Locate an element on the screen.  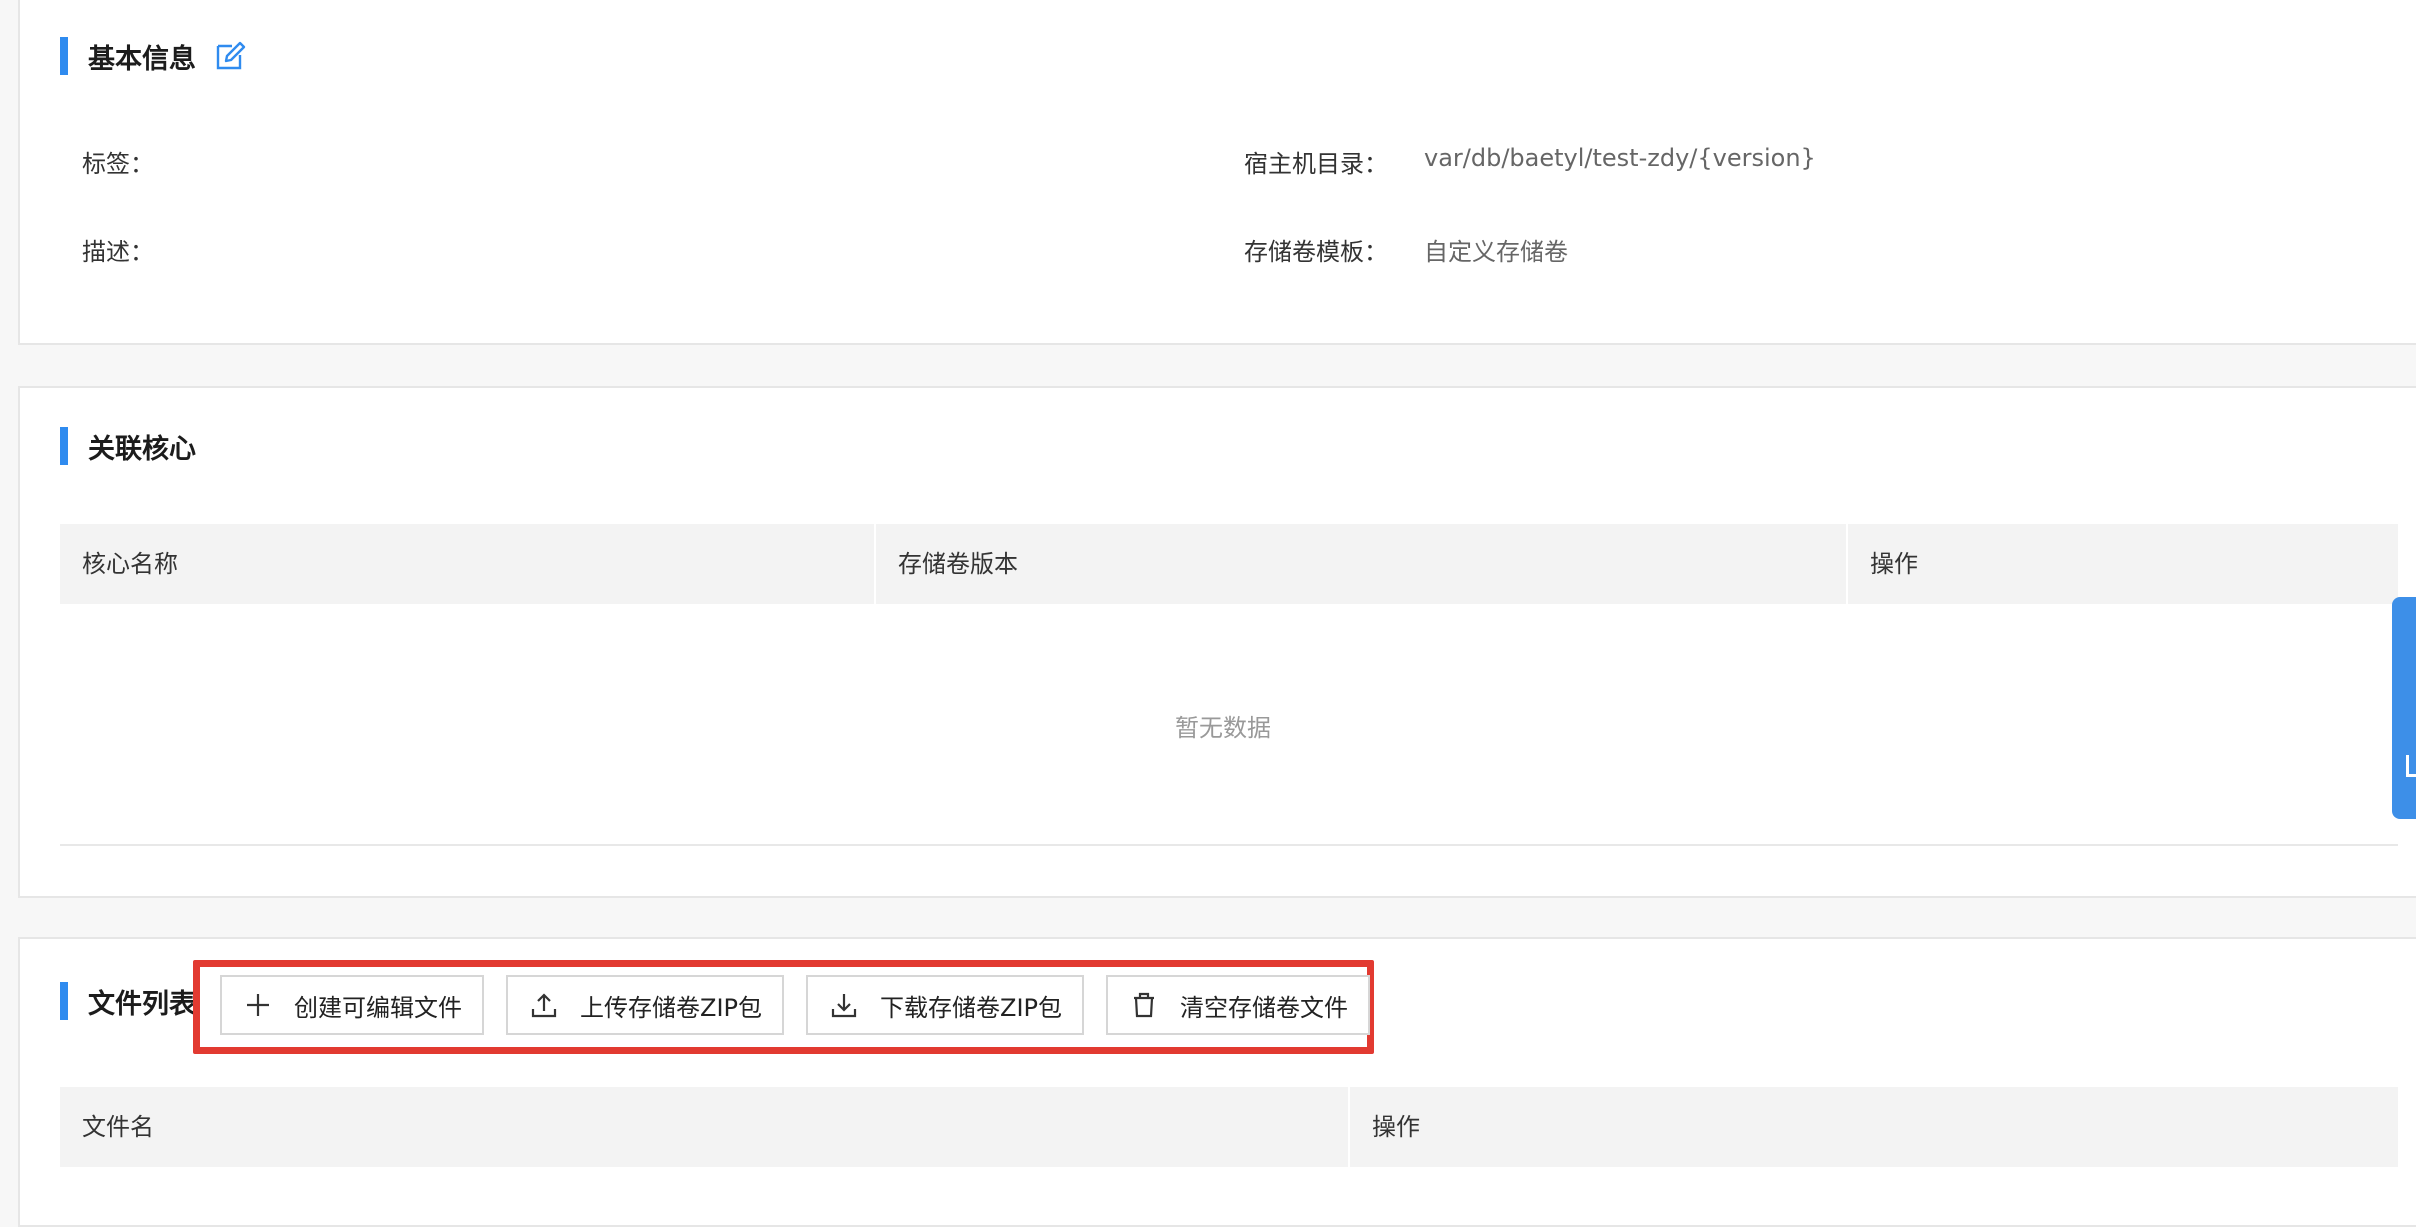
core-table-header: 核心名称 存储卷版本 操作 is located at coordinates (1229, 564).